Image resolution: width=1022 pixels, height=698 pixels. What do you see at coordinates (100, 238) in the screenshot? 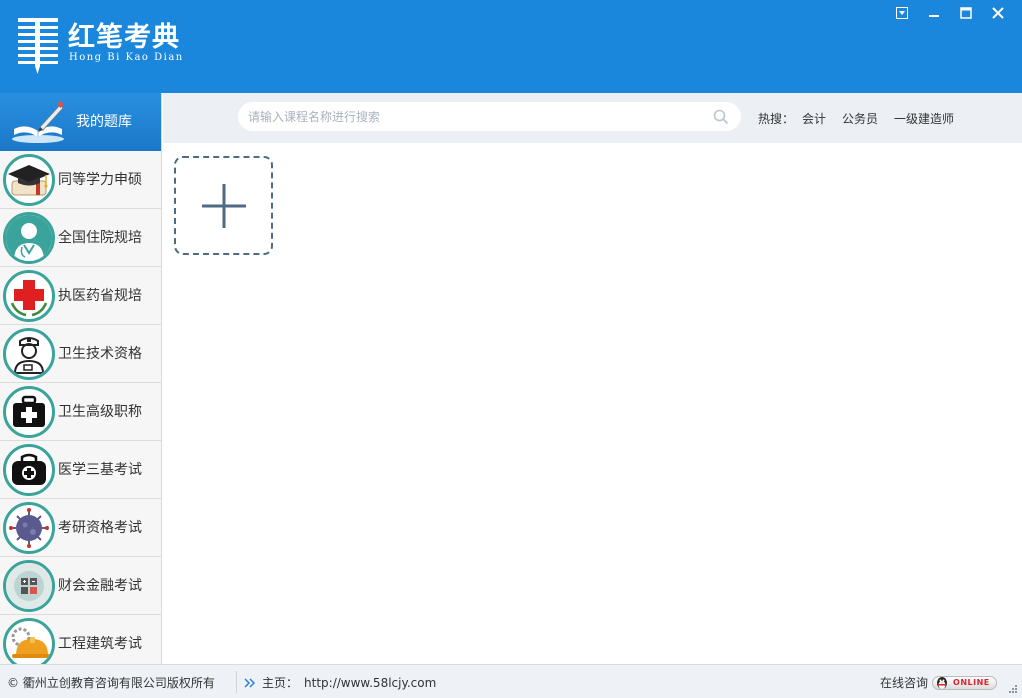
I see `sidebar-item-label: 全国住院规培` at bounding box center [100, 238].